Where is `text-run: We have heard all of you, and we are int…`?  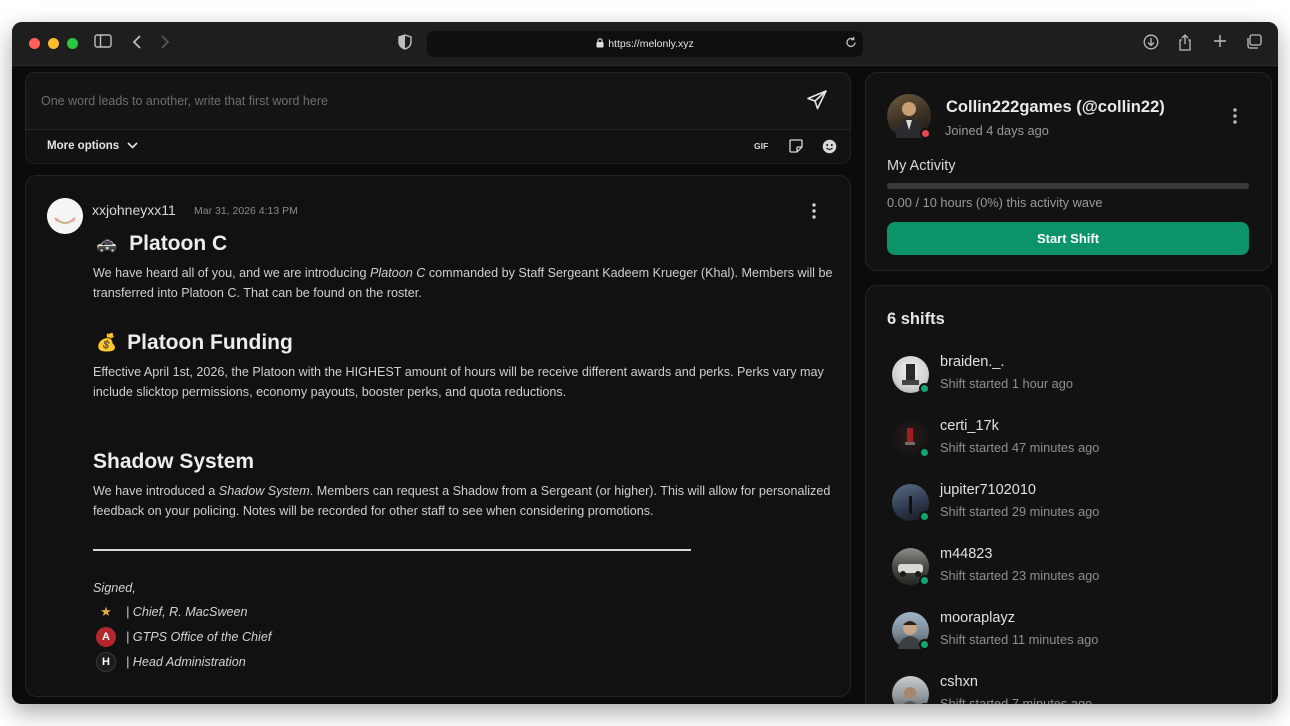 text-run: We have heard all of you, and we are int… is located at coordinates (232, 273).